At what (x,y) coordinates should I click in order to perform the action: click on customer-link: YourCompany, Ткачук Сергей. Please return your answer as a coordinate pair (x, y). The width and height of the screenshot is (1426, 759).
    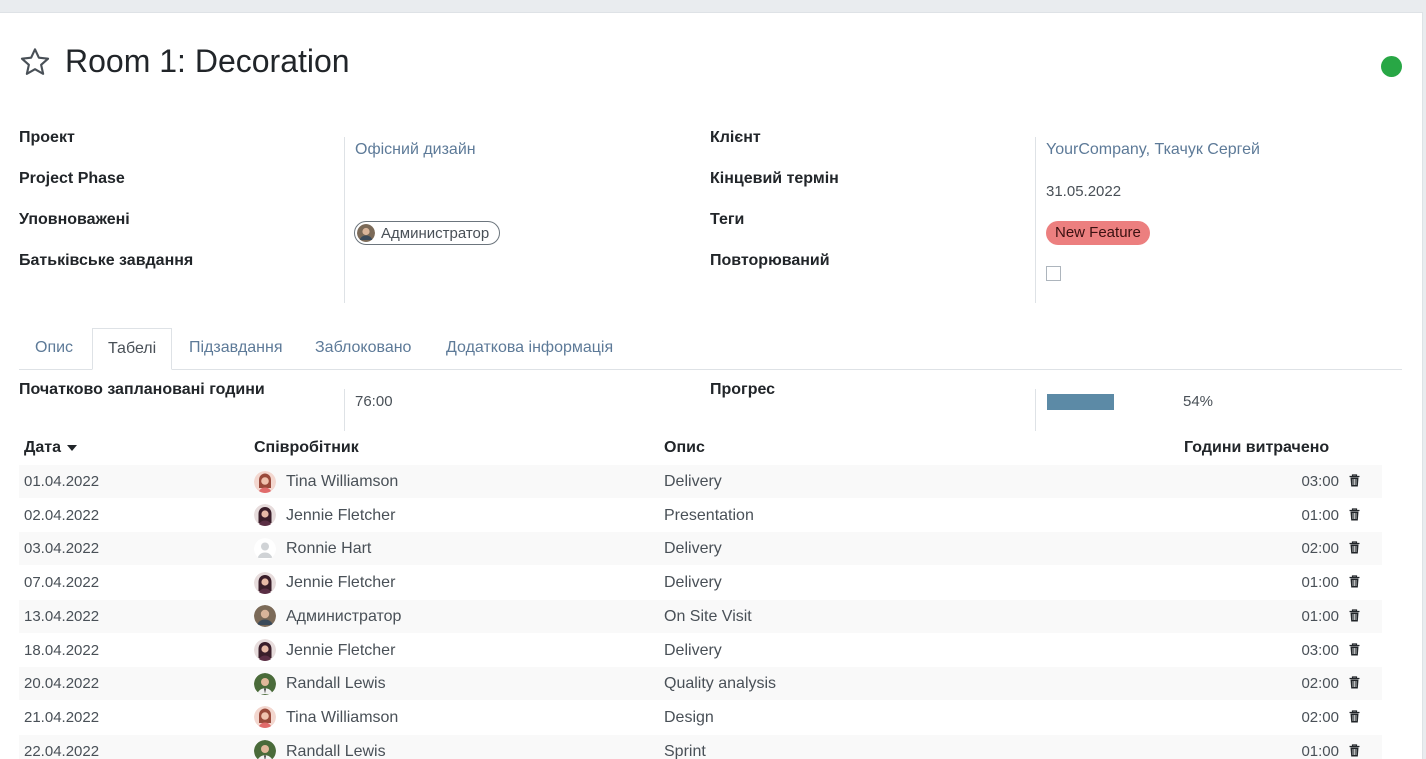
    Looking at the image, I should click on (1153, 150).